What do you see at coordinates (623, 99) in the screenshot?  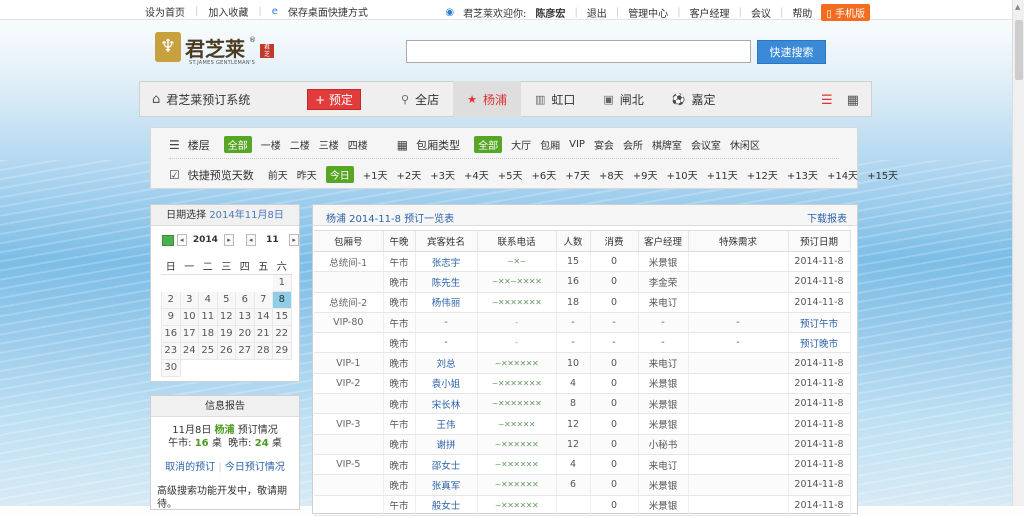 I see `tab-zhabei: ▣ 闸北` at bounding box center [623, 99].